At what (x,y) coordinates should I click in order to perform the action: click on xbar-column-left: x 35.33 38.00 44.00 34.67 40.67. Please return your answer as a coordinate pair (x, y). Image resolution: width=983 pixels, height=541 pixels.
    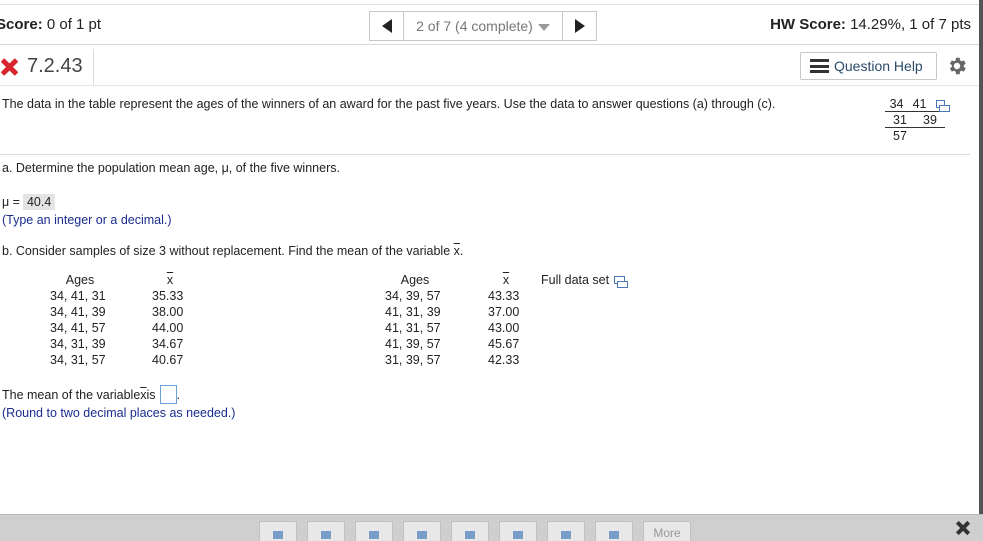
    Looking at the image, I should click on (170, 321).